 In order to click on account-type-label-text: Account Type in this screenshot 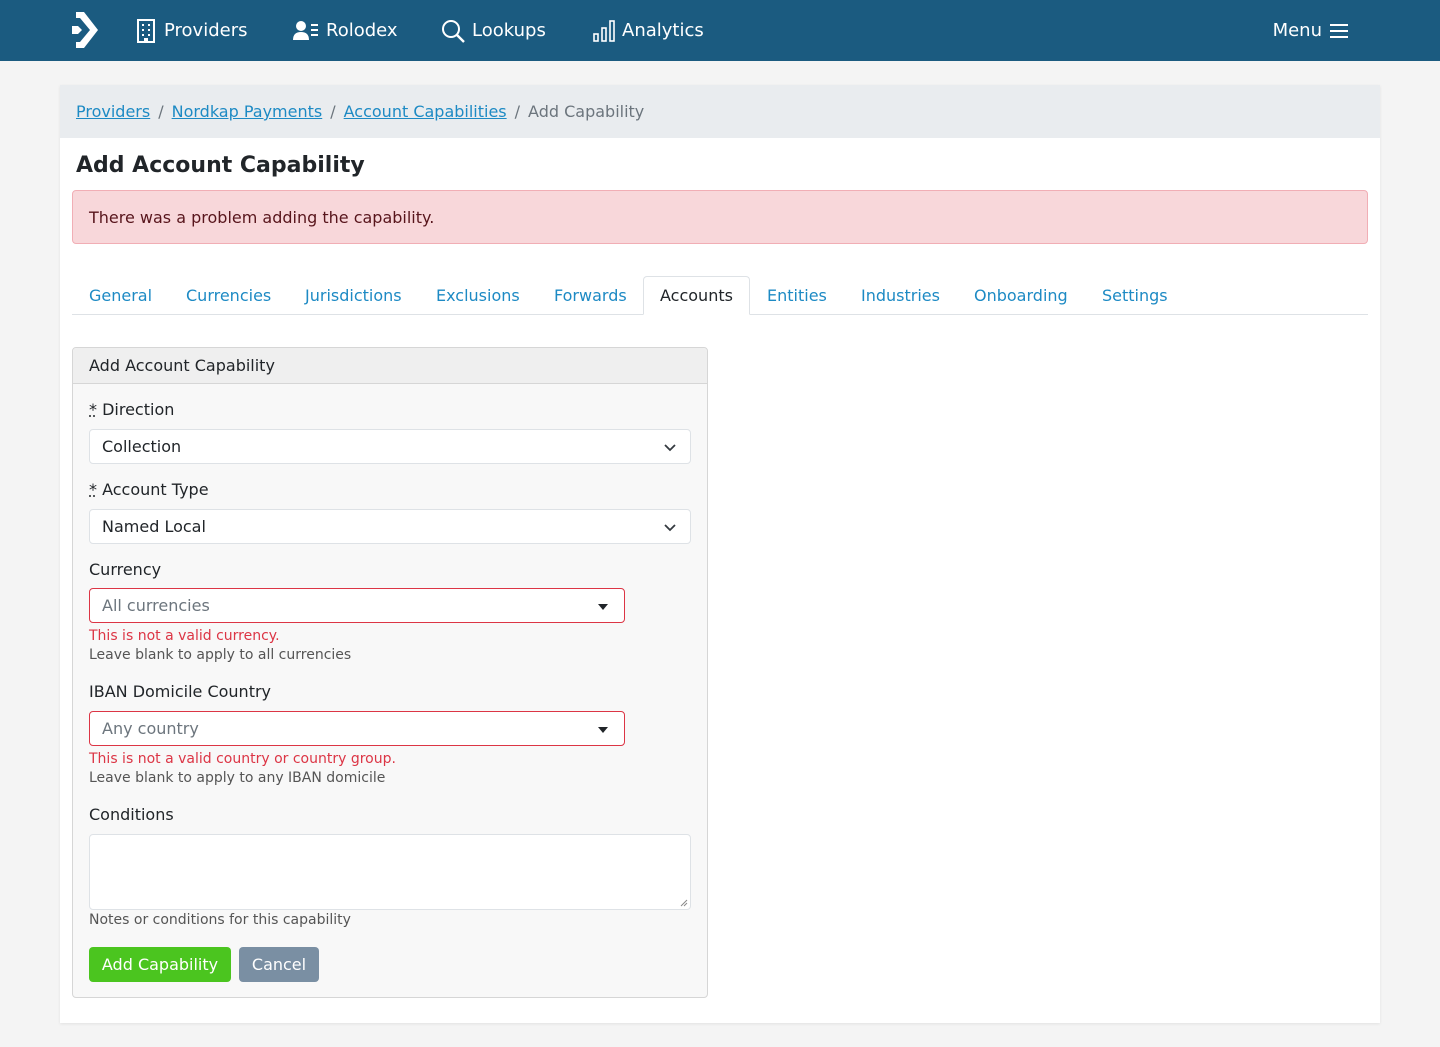, I will do `click(155, 489)`.